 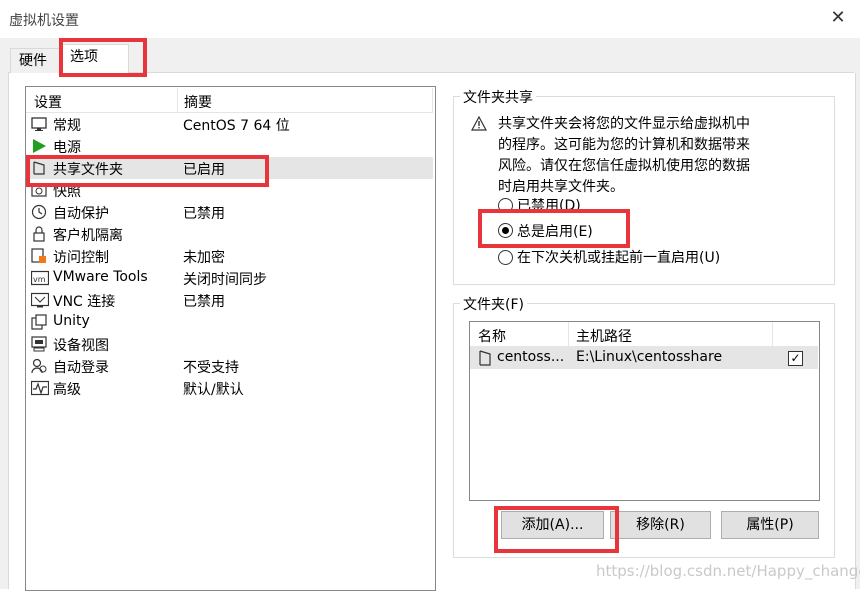 What do you see at coordinates (39, 190) in the screenshot?
I see `snapshot-icon` at bounding box center [39, 190].